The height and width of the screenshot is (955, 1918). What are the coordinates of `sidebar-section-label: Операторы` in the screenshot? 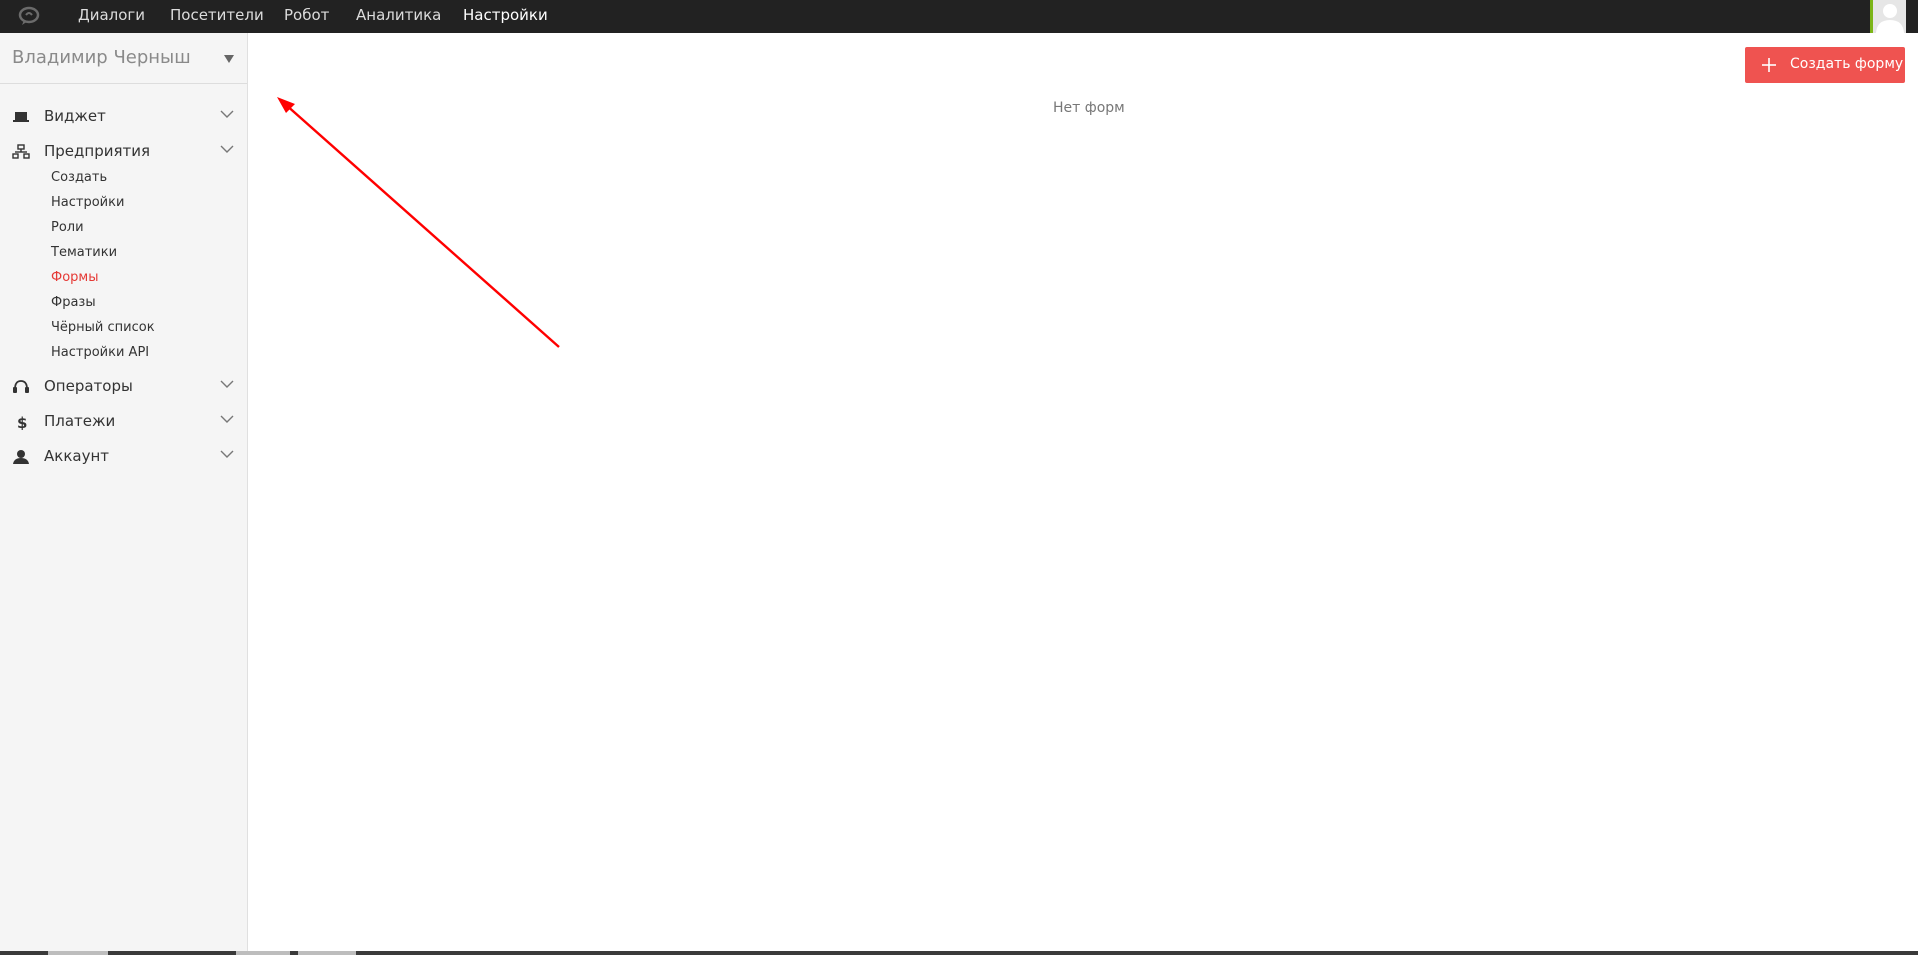 It's located at (88, 386).